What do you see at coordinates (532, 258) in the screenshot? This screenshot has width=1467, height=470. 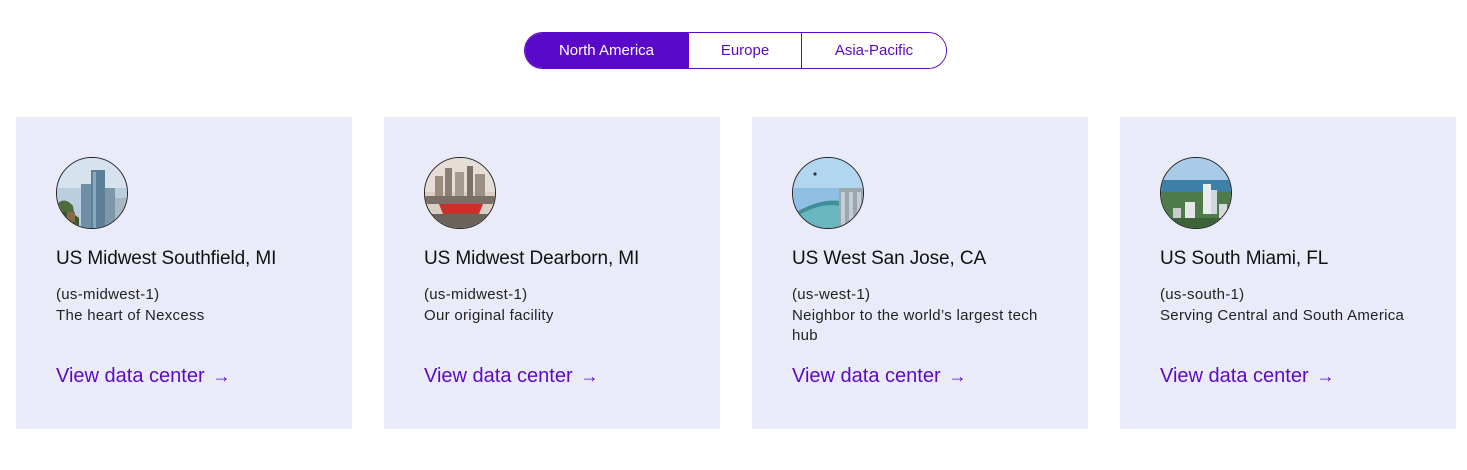 I see `card-title: US Midwest Dearborn, MI` at bounding box center [532, 258].